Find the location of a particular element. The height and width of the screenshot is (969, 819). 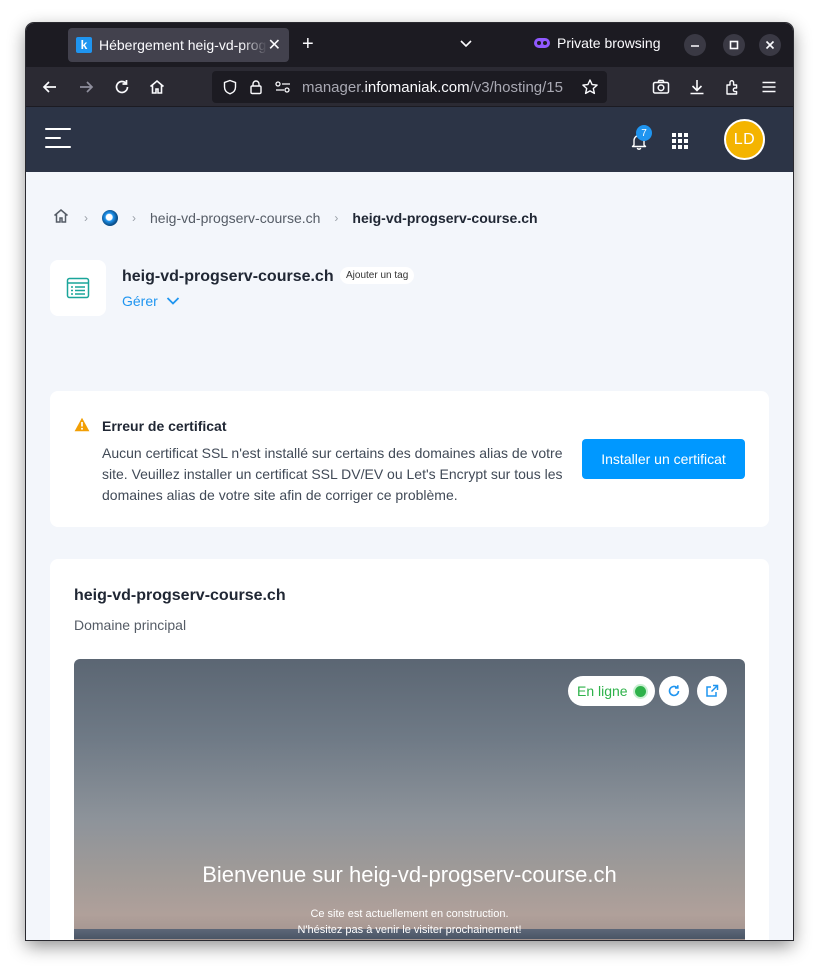

tab-close-icon: ✕ is located at coordinates (274, 45).